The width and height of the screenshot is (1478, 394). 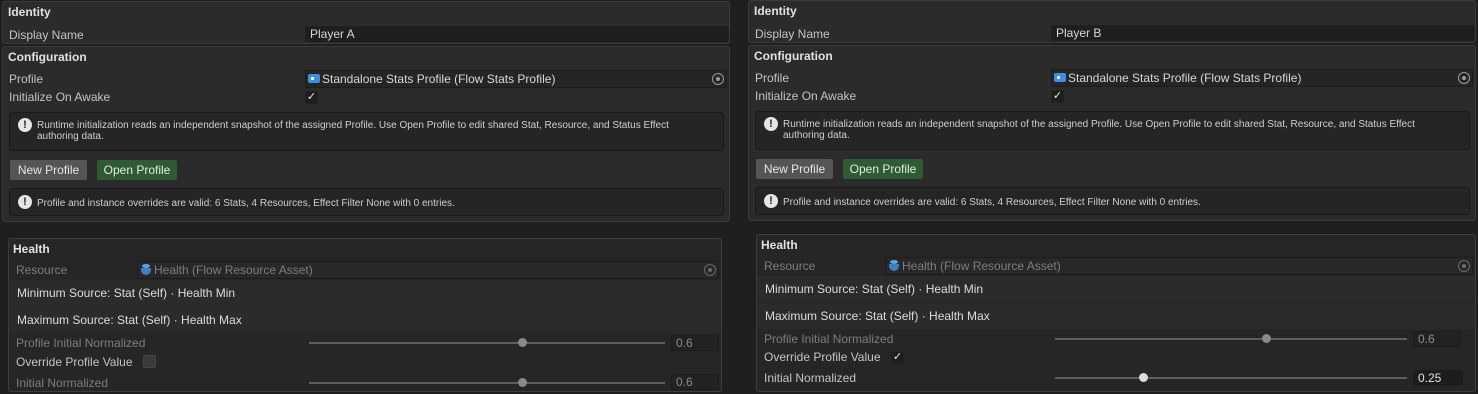 What do you see at coordinates (1263, 33) in the screenshot?
I see `display-name-field: Player B` at bounding box center [1263, 33].